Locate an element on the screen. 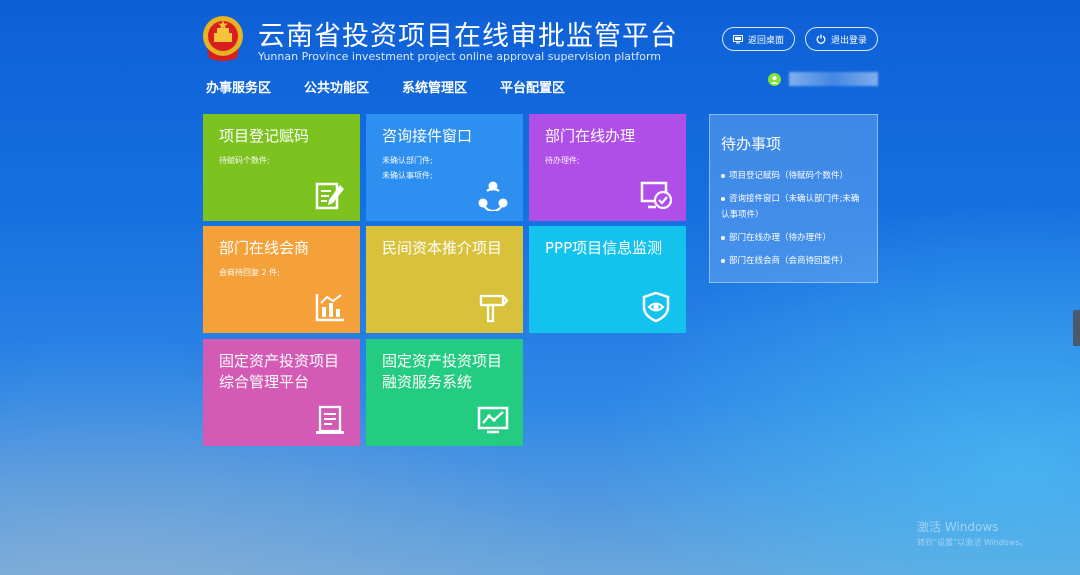 The width and height of the screenshot is (1080, 575). todo-item: 咨询接件窗口（未确认部门件;未确认事项件） is located at coordinates (794, 207).